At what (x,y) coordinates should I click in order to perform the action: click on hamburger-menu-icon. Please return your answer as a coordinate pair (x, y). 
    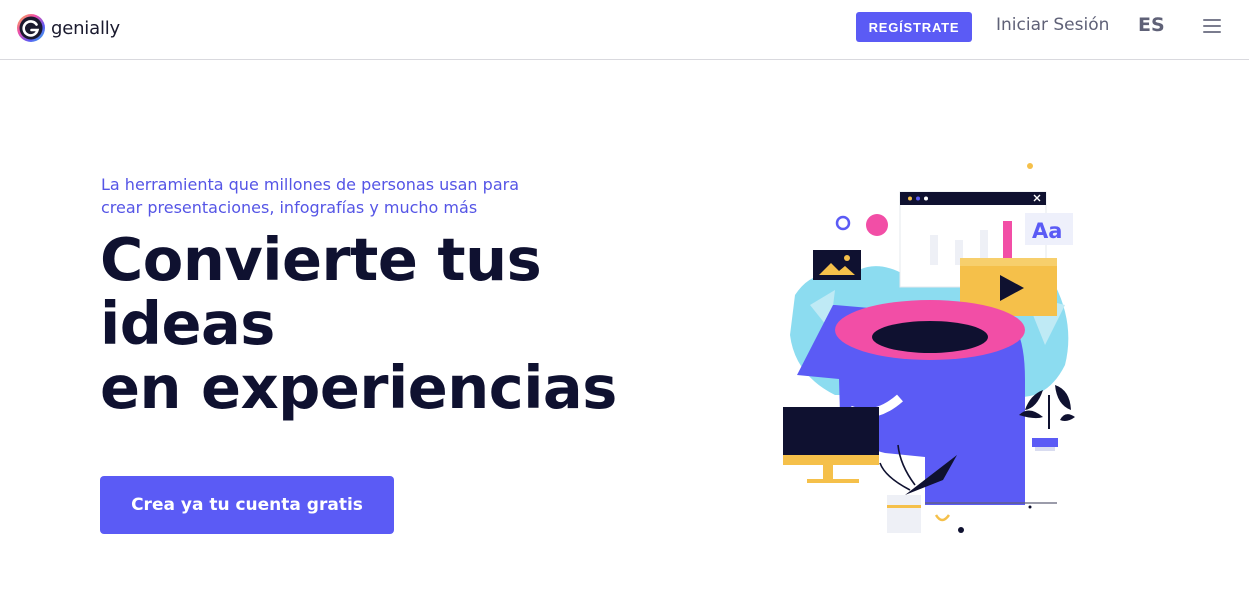
    Looking at the image, I should click on (1212, 26).